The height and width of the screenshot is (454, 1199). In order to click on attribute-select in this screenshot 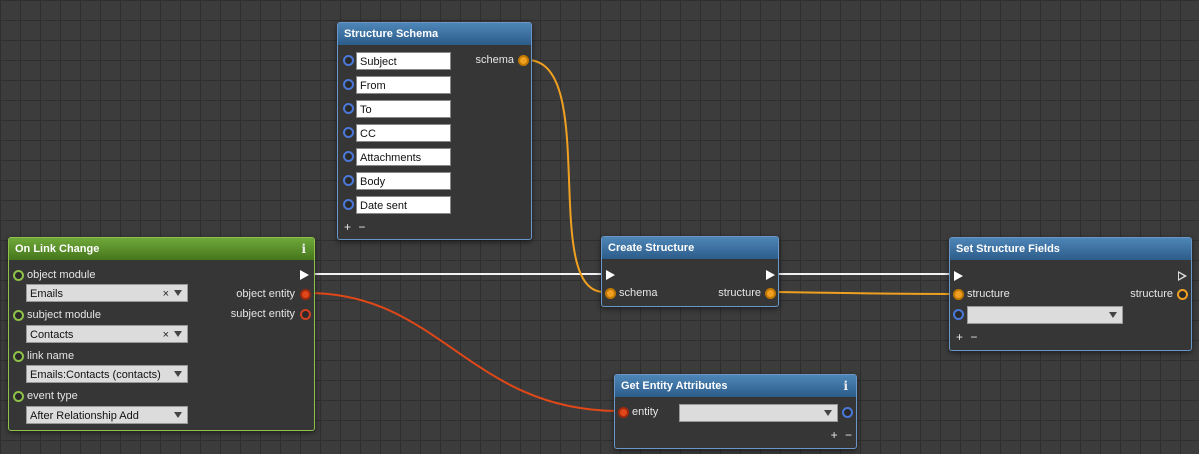, I will do `click(758, 413)`.